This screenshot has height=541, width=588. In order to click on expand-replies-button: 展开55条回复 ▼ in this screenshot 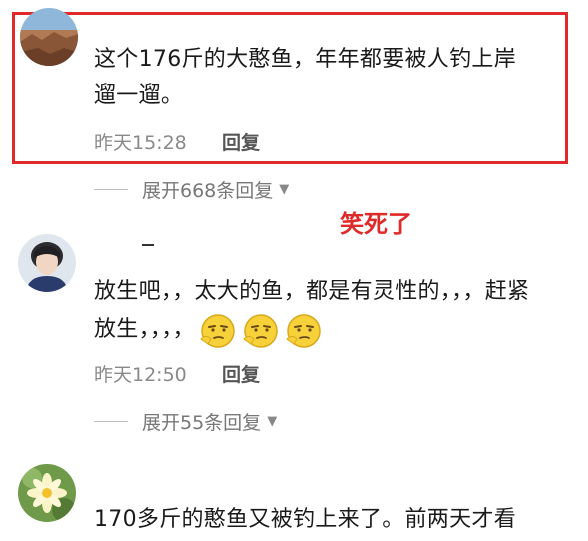, I will do `click(185, 421)`.